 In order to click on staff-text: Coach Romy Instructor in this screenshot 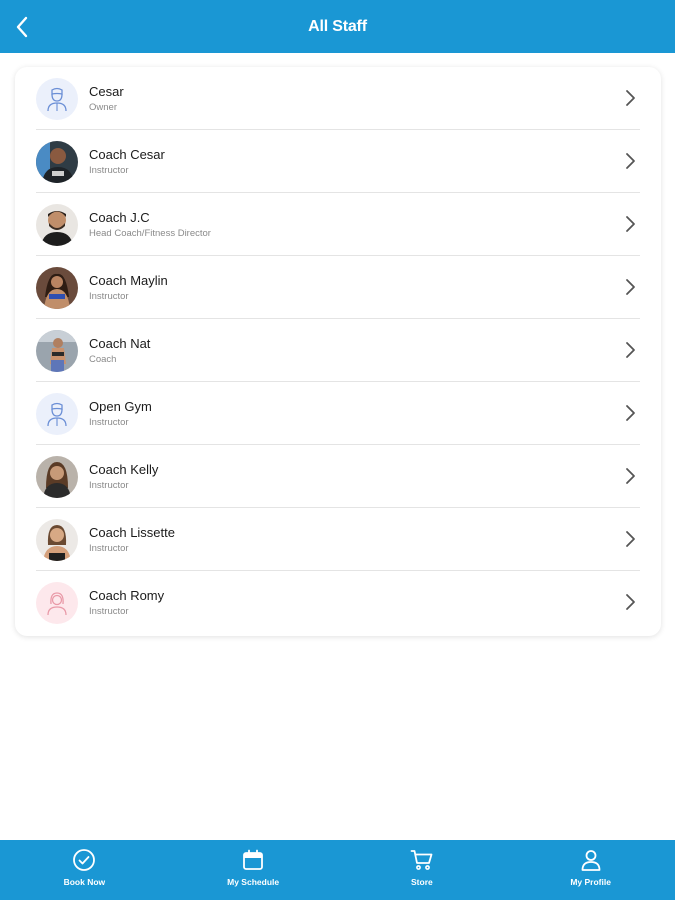, I will do `click(126, 603)`.